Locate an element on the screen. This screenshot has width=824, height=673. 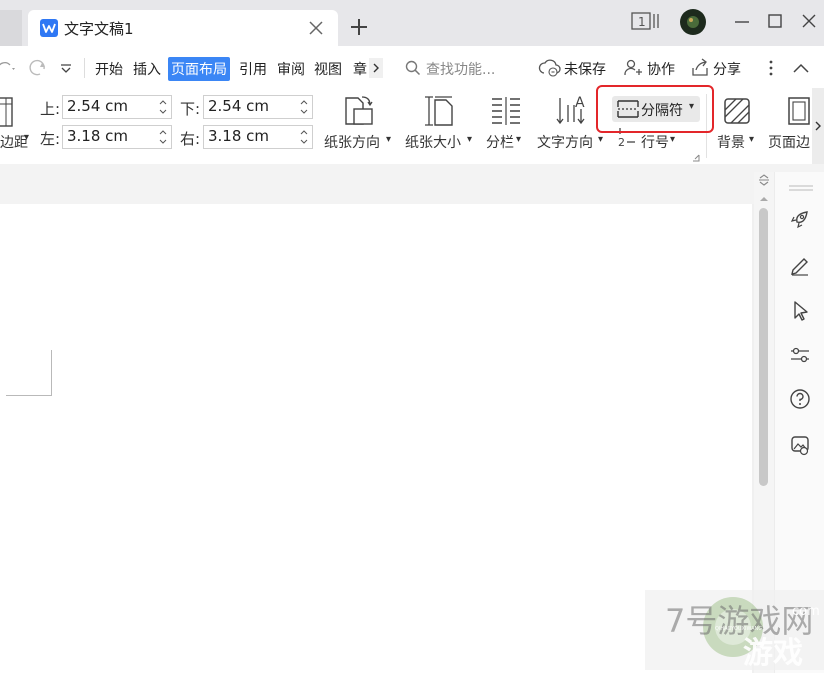
collaborate-icon is located at coordinates (633, 68).